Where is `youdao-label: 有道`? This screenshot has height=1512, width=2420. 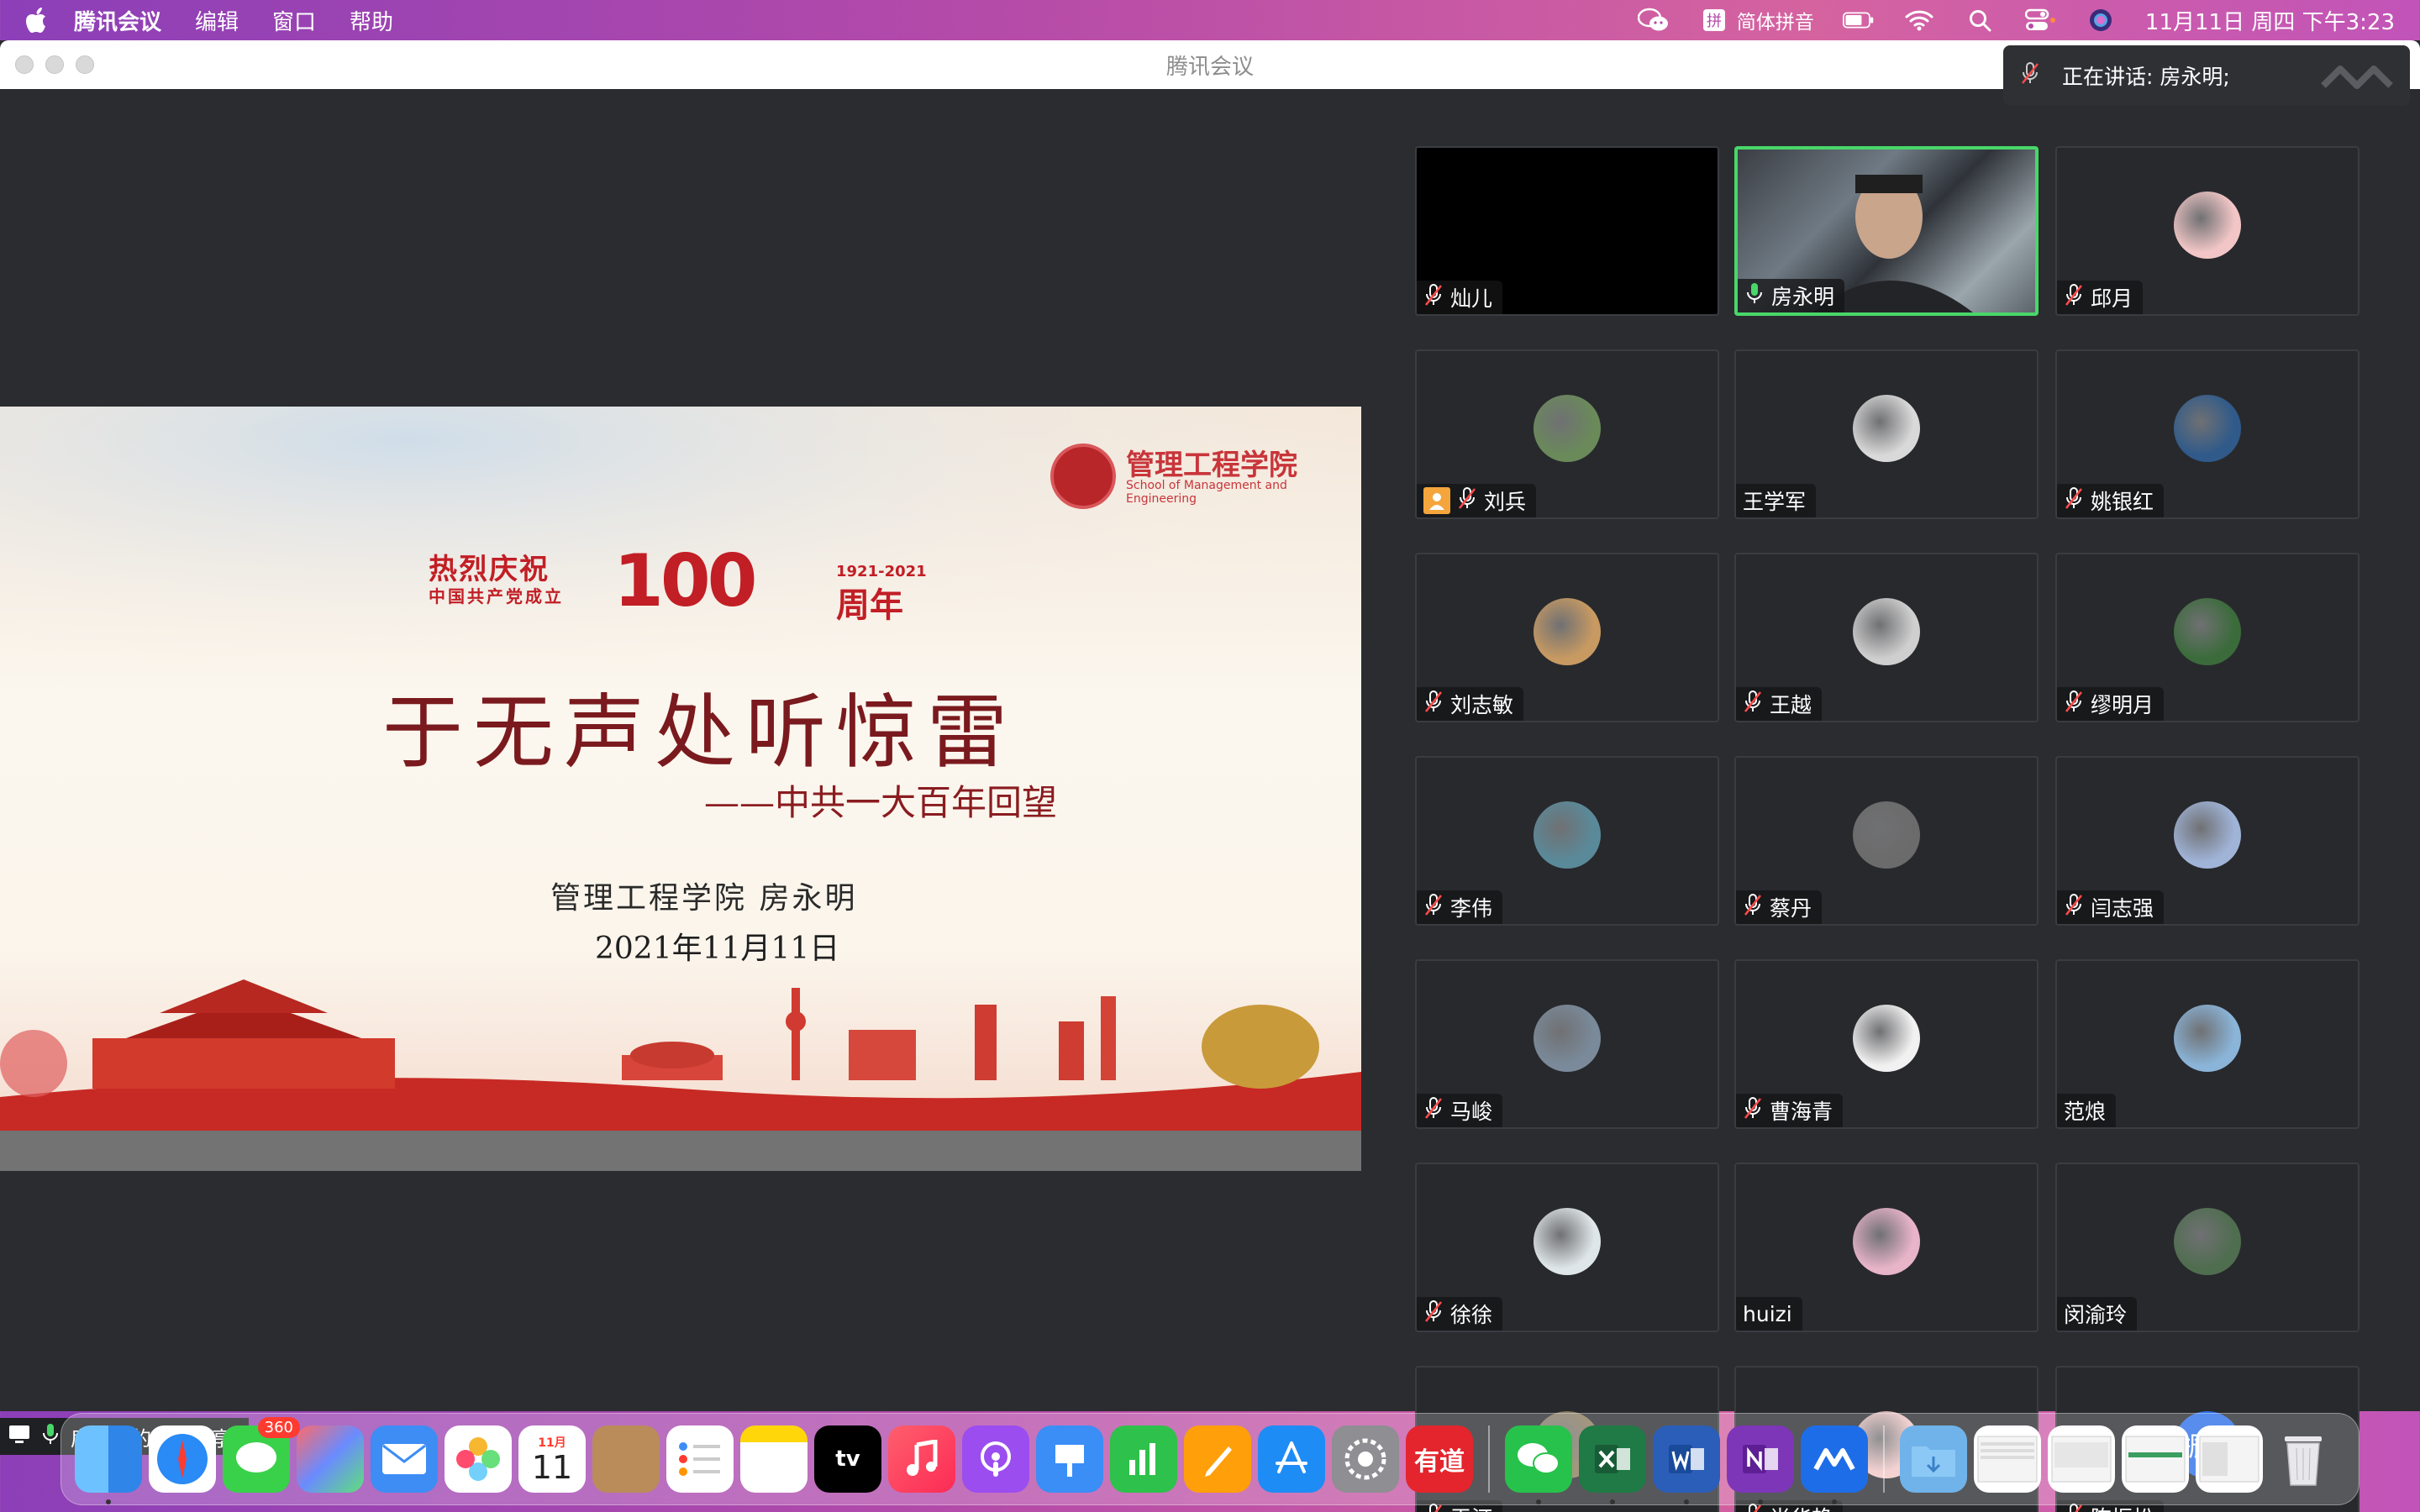
youdao-label: 有道 is located at coordinates (1439, 1462).